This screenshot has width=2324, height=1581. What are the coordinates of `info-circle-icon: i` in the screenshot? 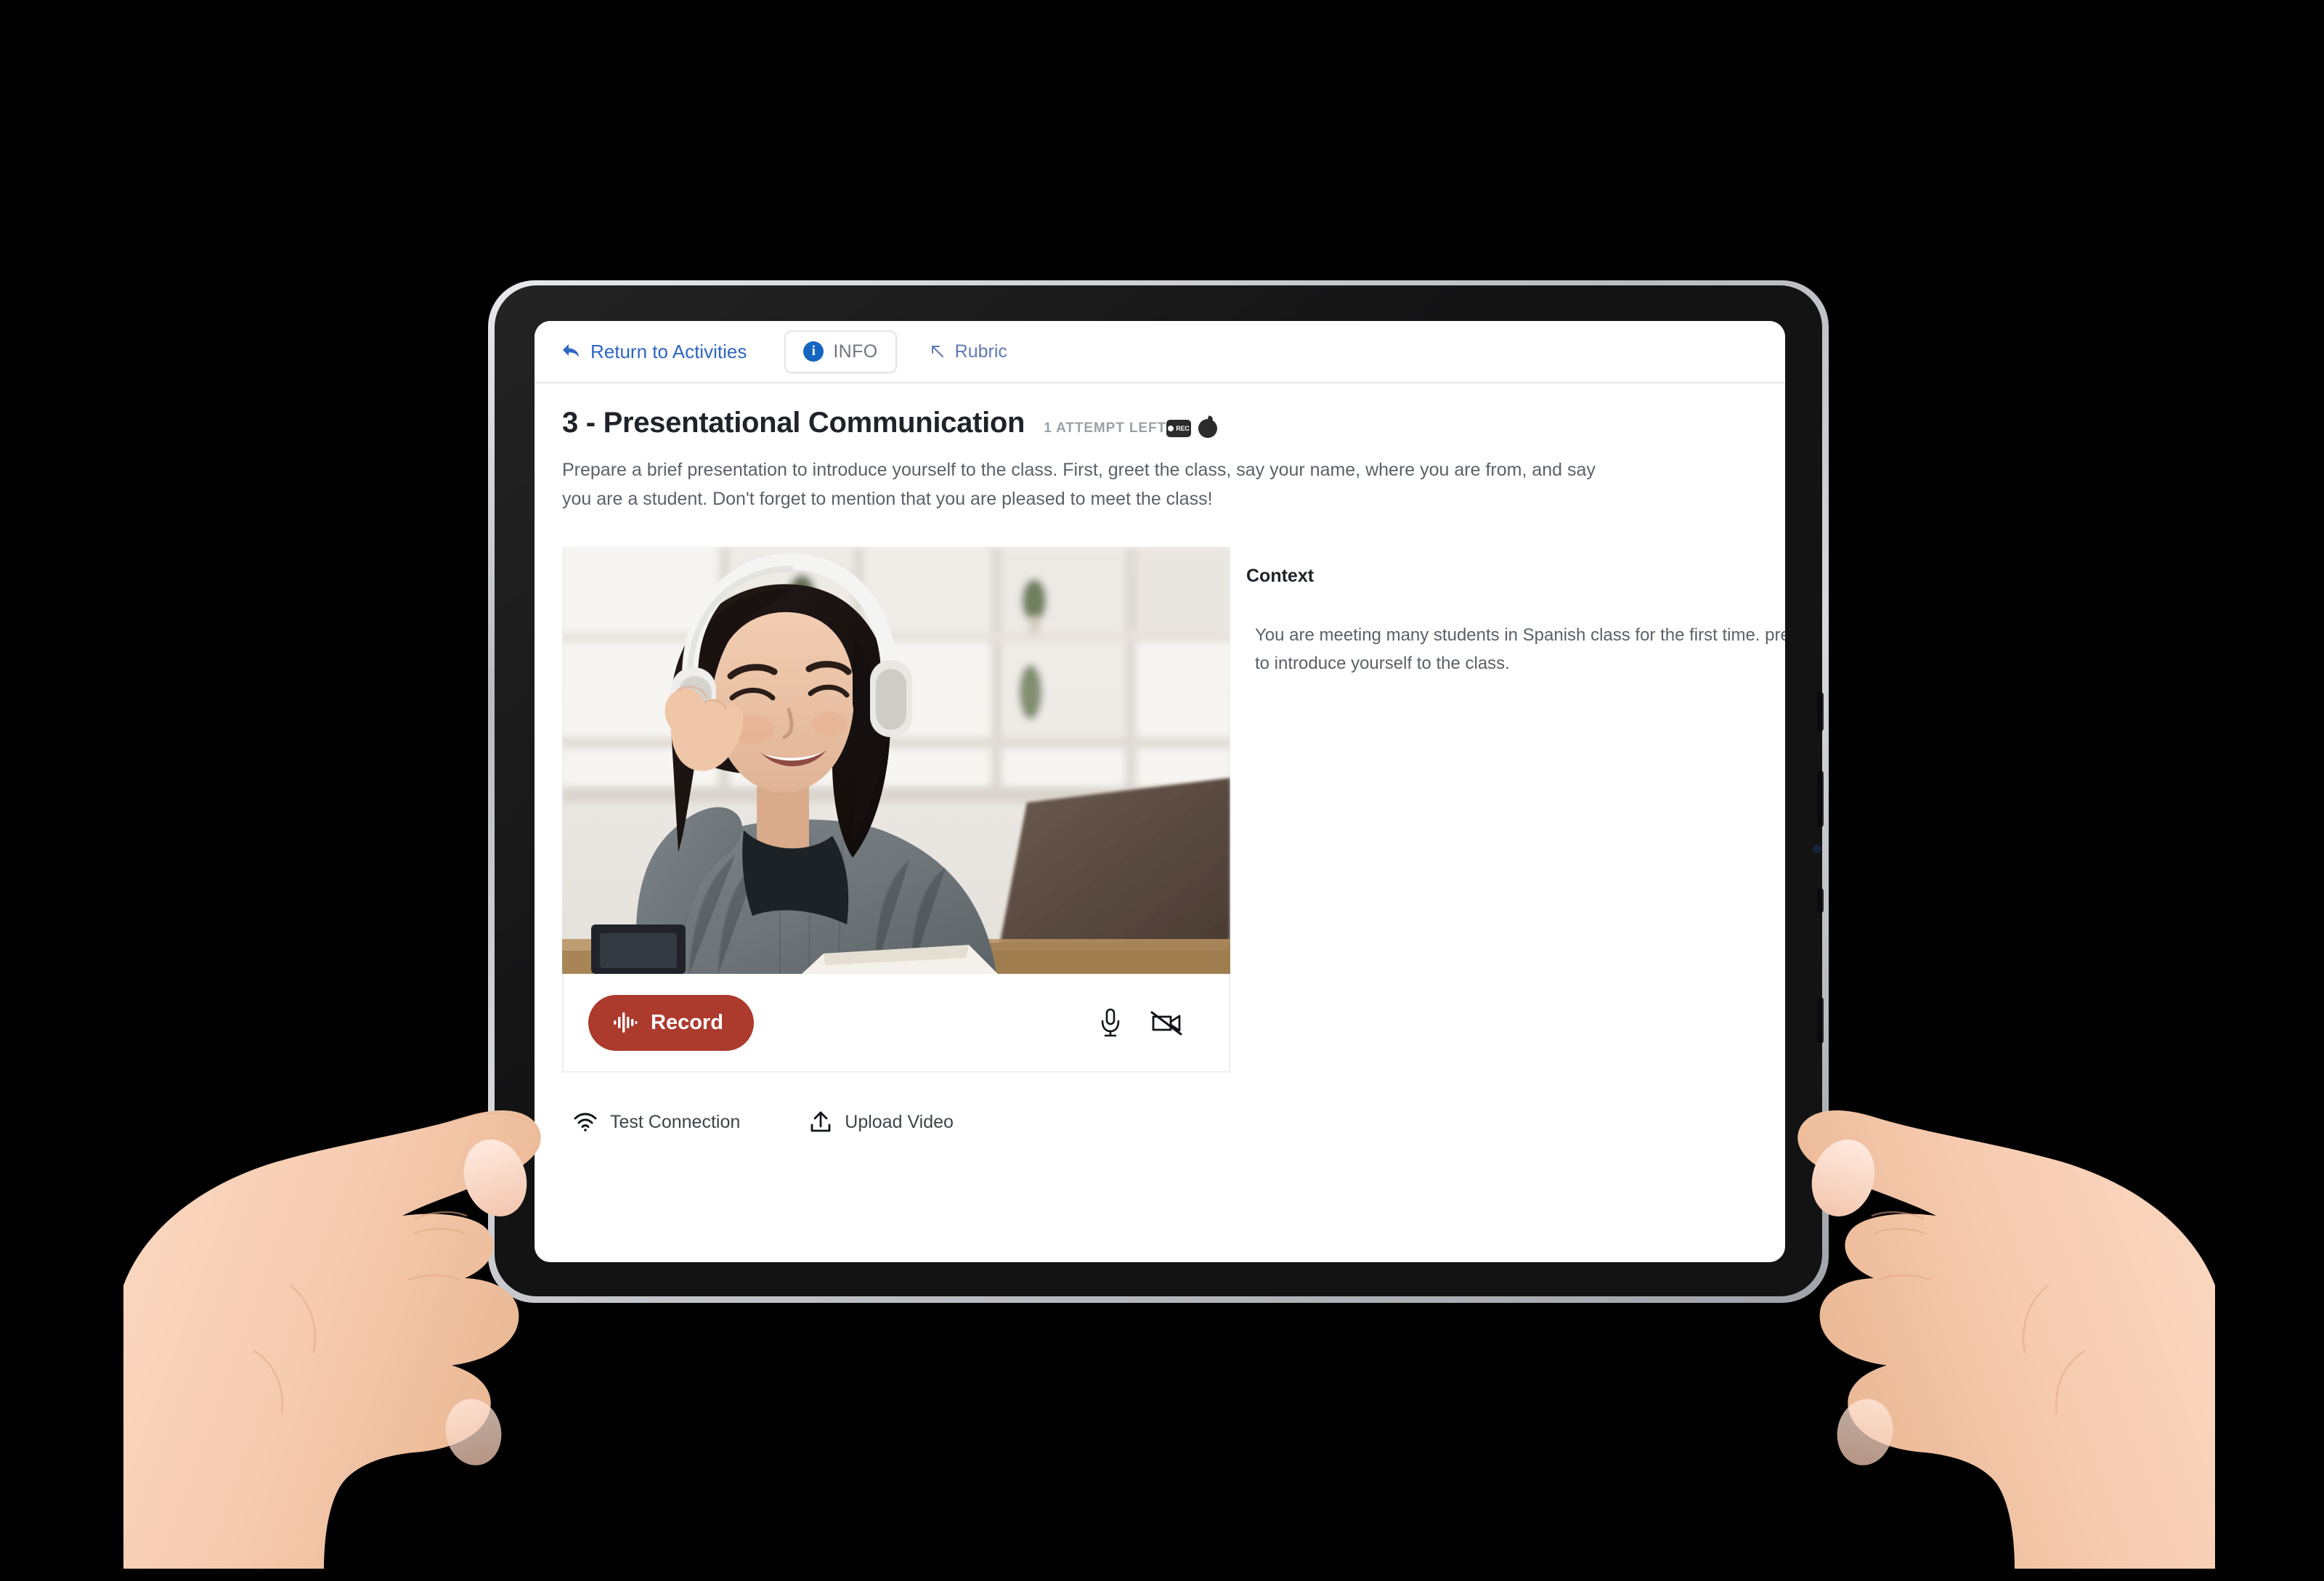 It's located at (813, 351).